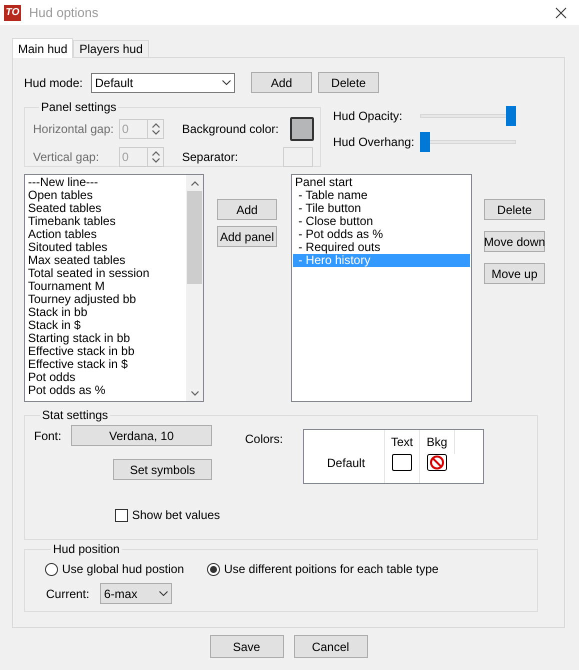 The width and height of the screenshot is (579, 670). I want to click on panel-action-button: Delete, so click(514, 209).